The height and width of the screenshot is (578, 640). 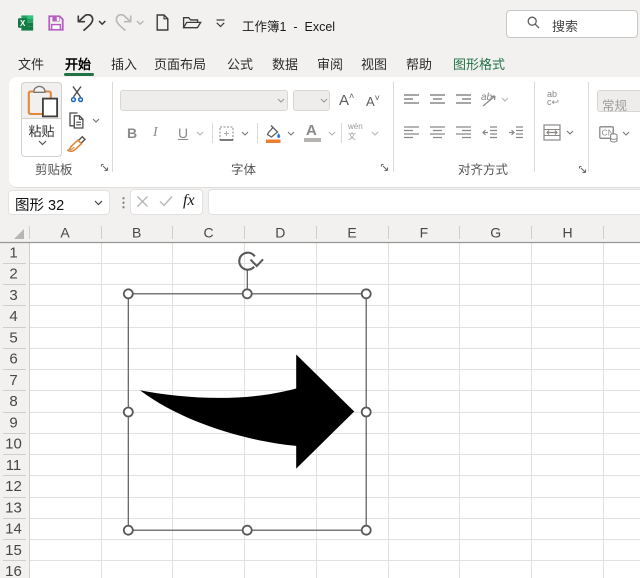 I want to click on svg-text: B, so click(x=136, y=233).